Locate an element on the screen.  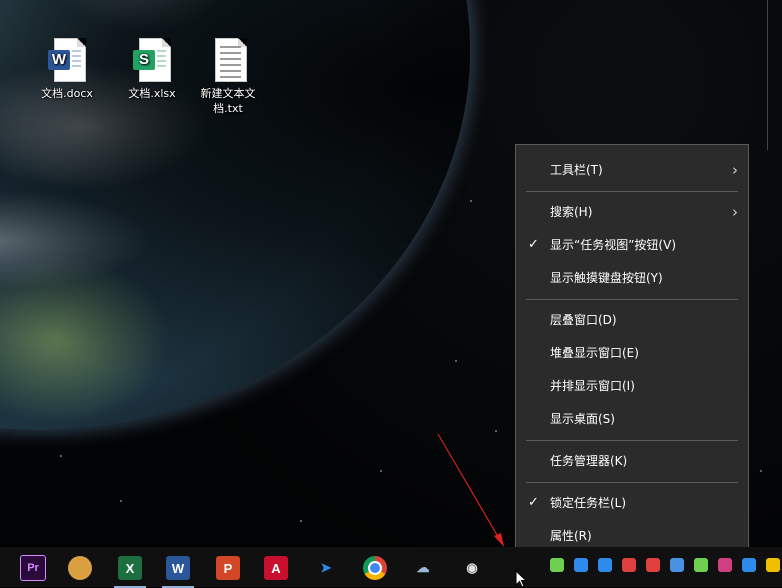
menu-item-side-by-side-windows: 并排显示窗口(I) is located at coordinates (632, 386).